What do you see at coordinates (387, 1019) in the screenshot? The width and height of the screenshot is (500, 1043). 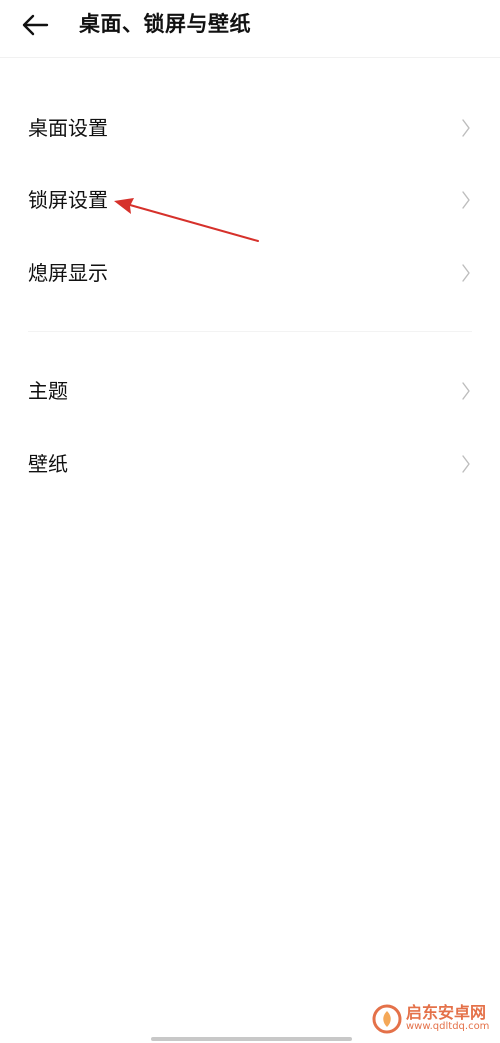 I see `watermark-logo-icon` at bounding box center [387, 1019].